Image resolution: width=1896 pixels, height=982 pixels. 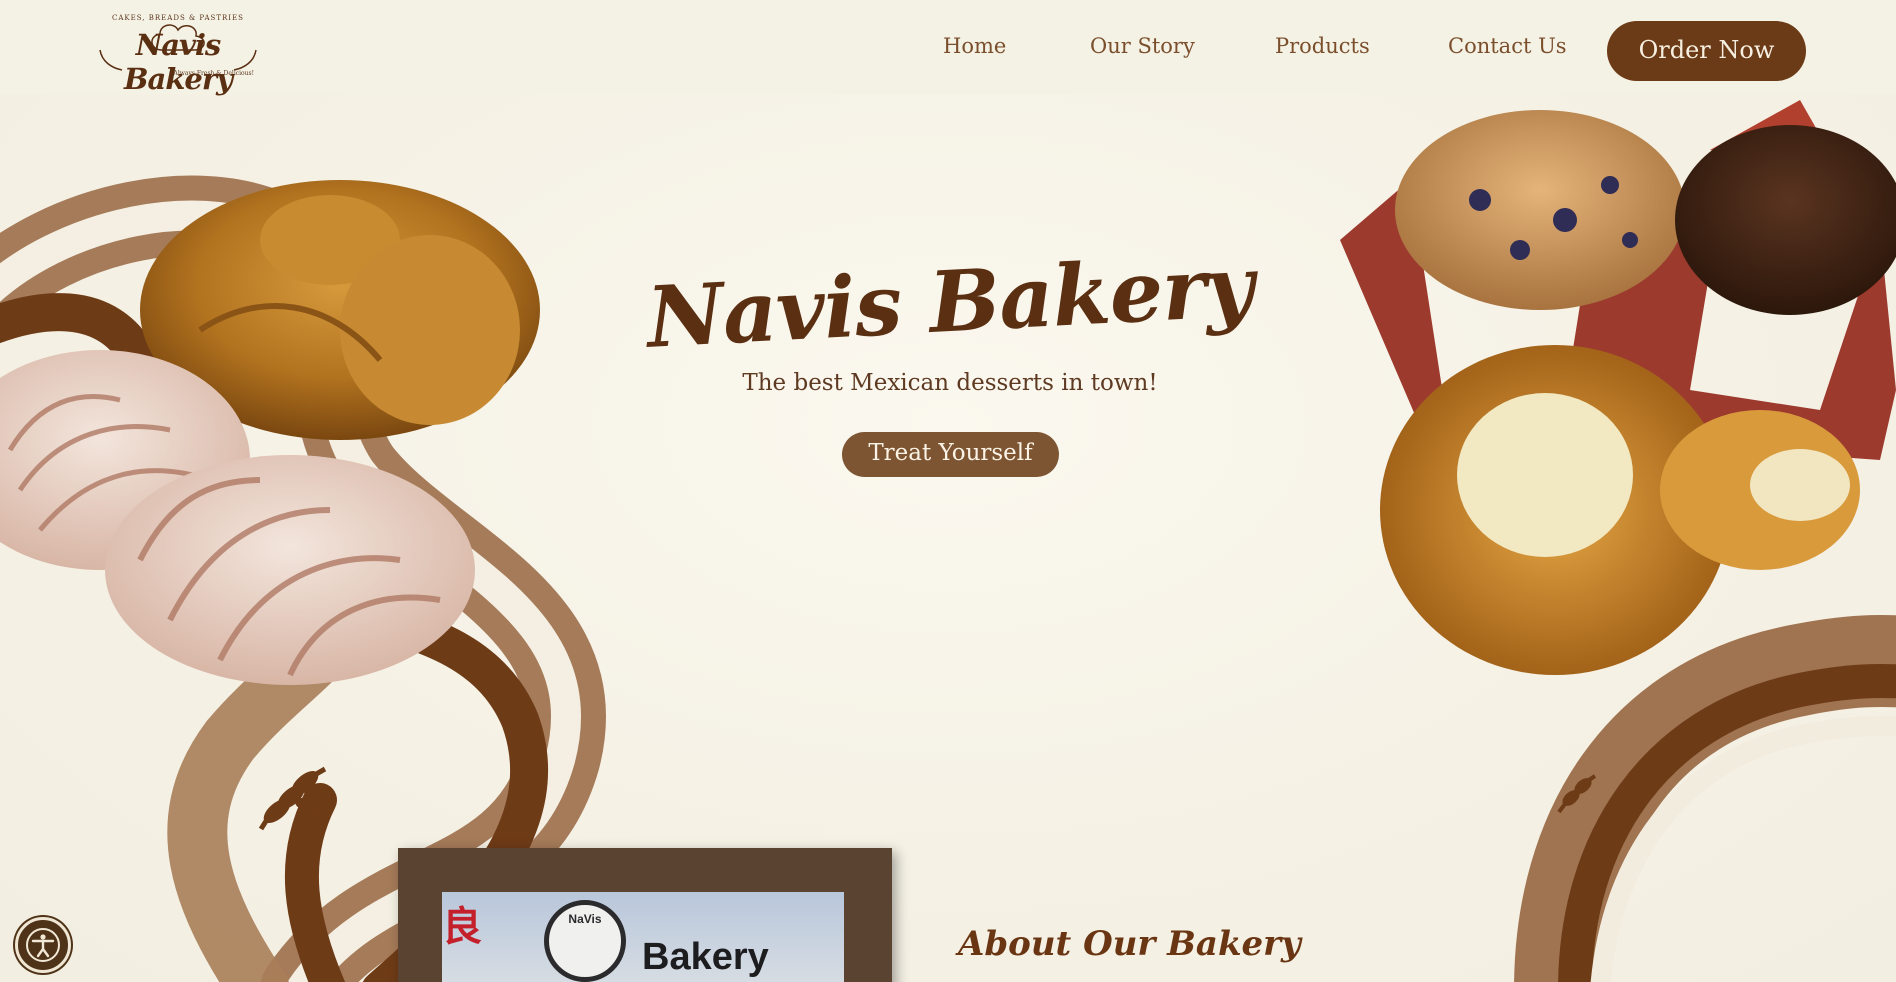 I want to click on nav-contact-us: Contact Us, so click(x=1507, y=46).